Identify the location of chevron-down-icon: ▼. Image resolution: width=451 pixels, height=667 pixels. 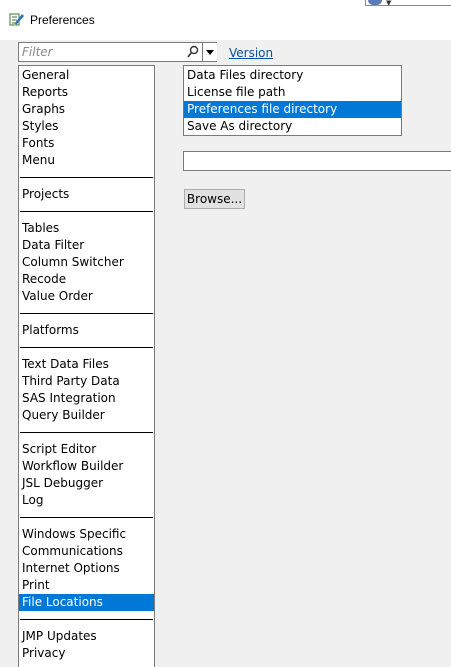
(389, 3).